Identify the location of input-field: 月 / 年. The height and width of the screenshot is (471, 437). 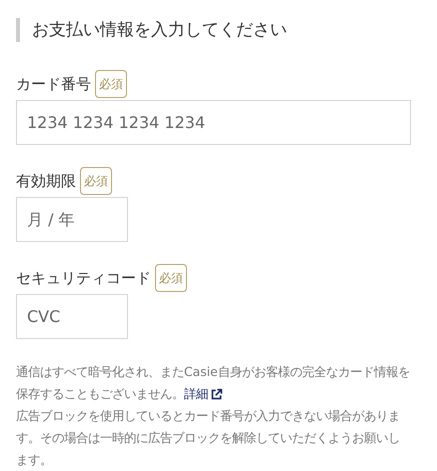
(72, 219).